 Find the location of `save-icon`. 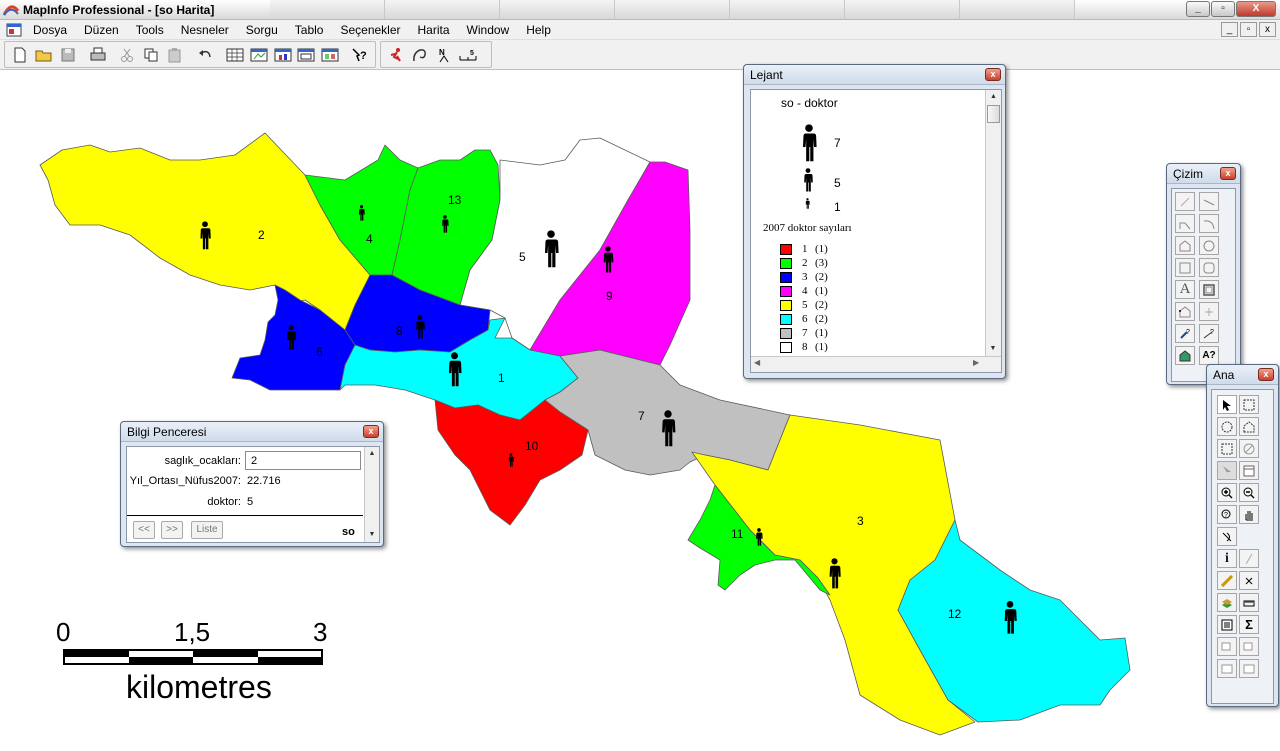

save-icon is located at coordinates (68, 55).